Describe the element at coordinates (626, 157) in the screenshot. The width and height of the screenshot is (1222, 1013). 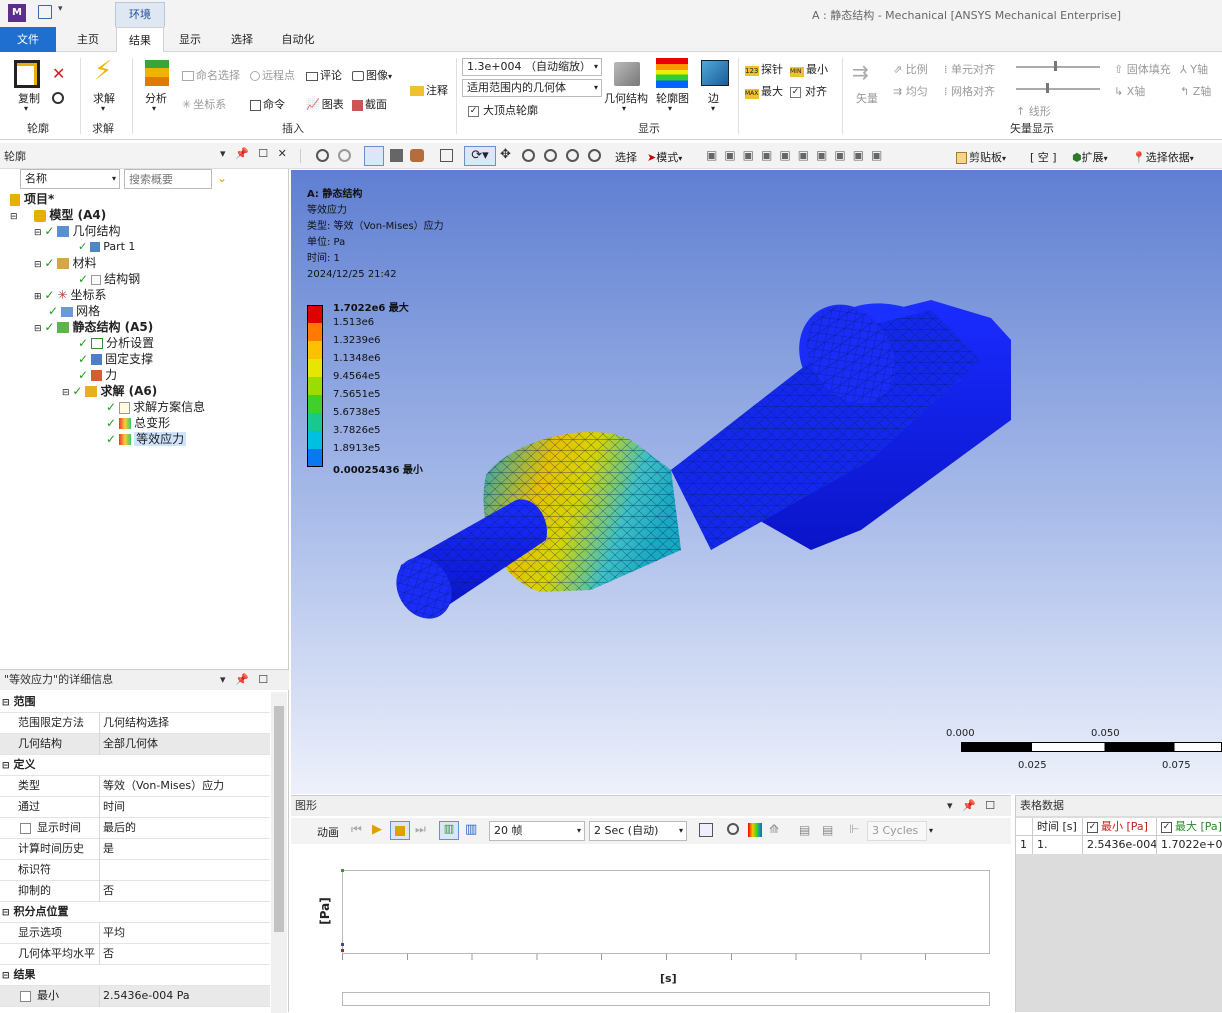
I see `select-label: 选择` at that location.